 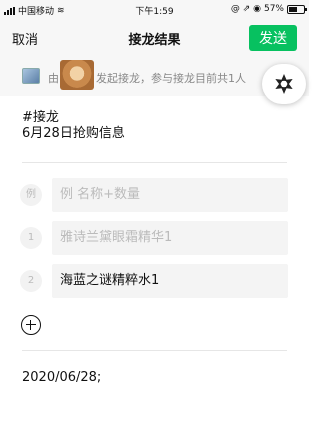 What do you see at coordinates (31, 195) in the screenshot?
I see `example-row-number: 例` at bounding box center [31, 195].